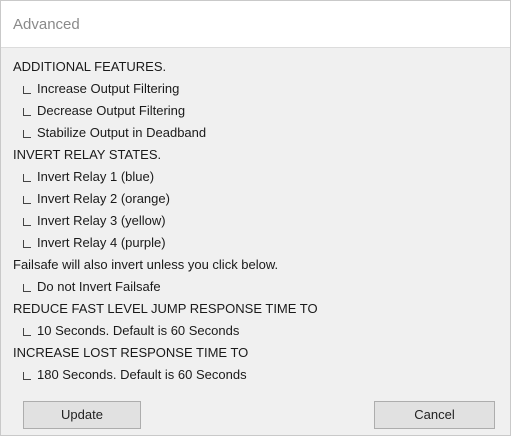 This screenshot has height=438, width=519. What do you see at coordinates (256, 89) in the screenshot?
I see `checkbox-increase-output-filtering: Increase Output Filtering` at bounding box center [256, 89].